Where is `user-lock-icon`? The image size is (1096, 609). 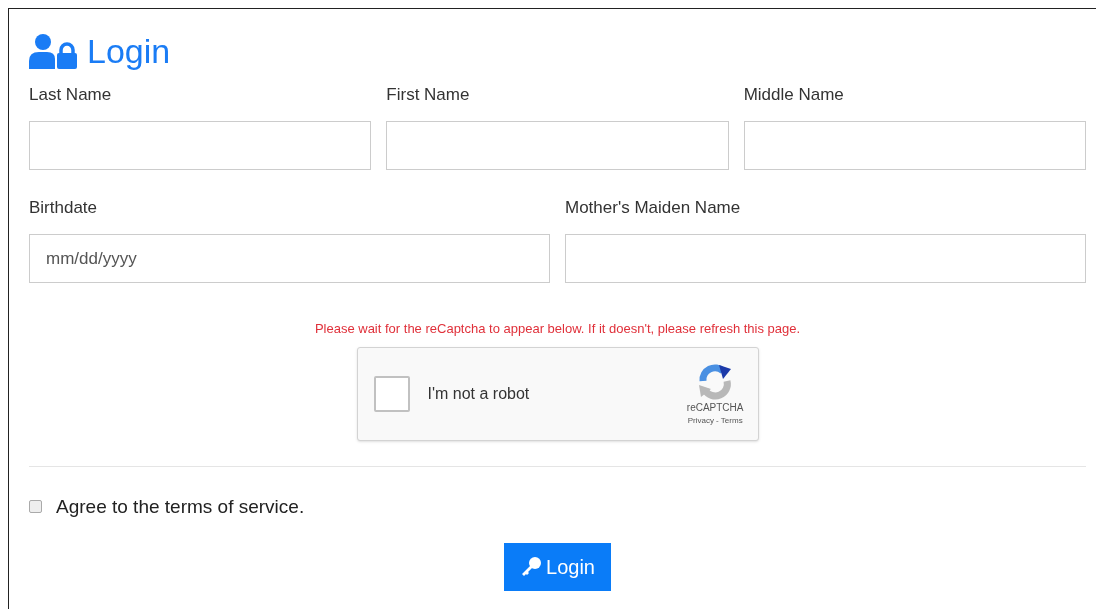
user-lock-icon is located at coordinates (54, 51).